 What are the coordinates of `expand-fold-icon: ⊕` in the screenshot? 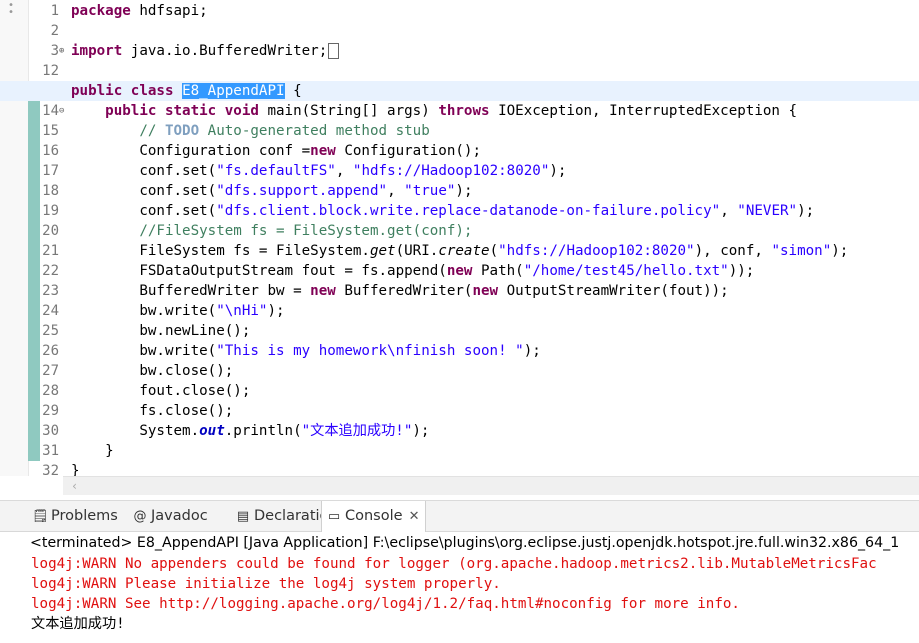 It's located at (61, 51).